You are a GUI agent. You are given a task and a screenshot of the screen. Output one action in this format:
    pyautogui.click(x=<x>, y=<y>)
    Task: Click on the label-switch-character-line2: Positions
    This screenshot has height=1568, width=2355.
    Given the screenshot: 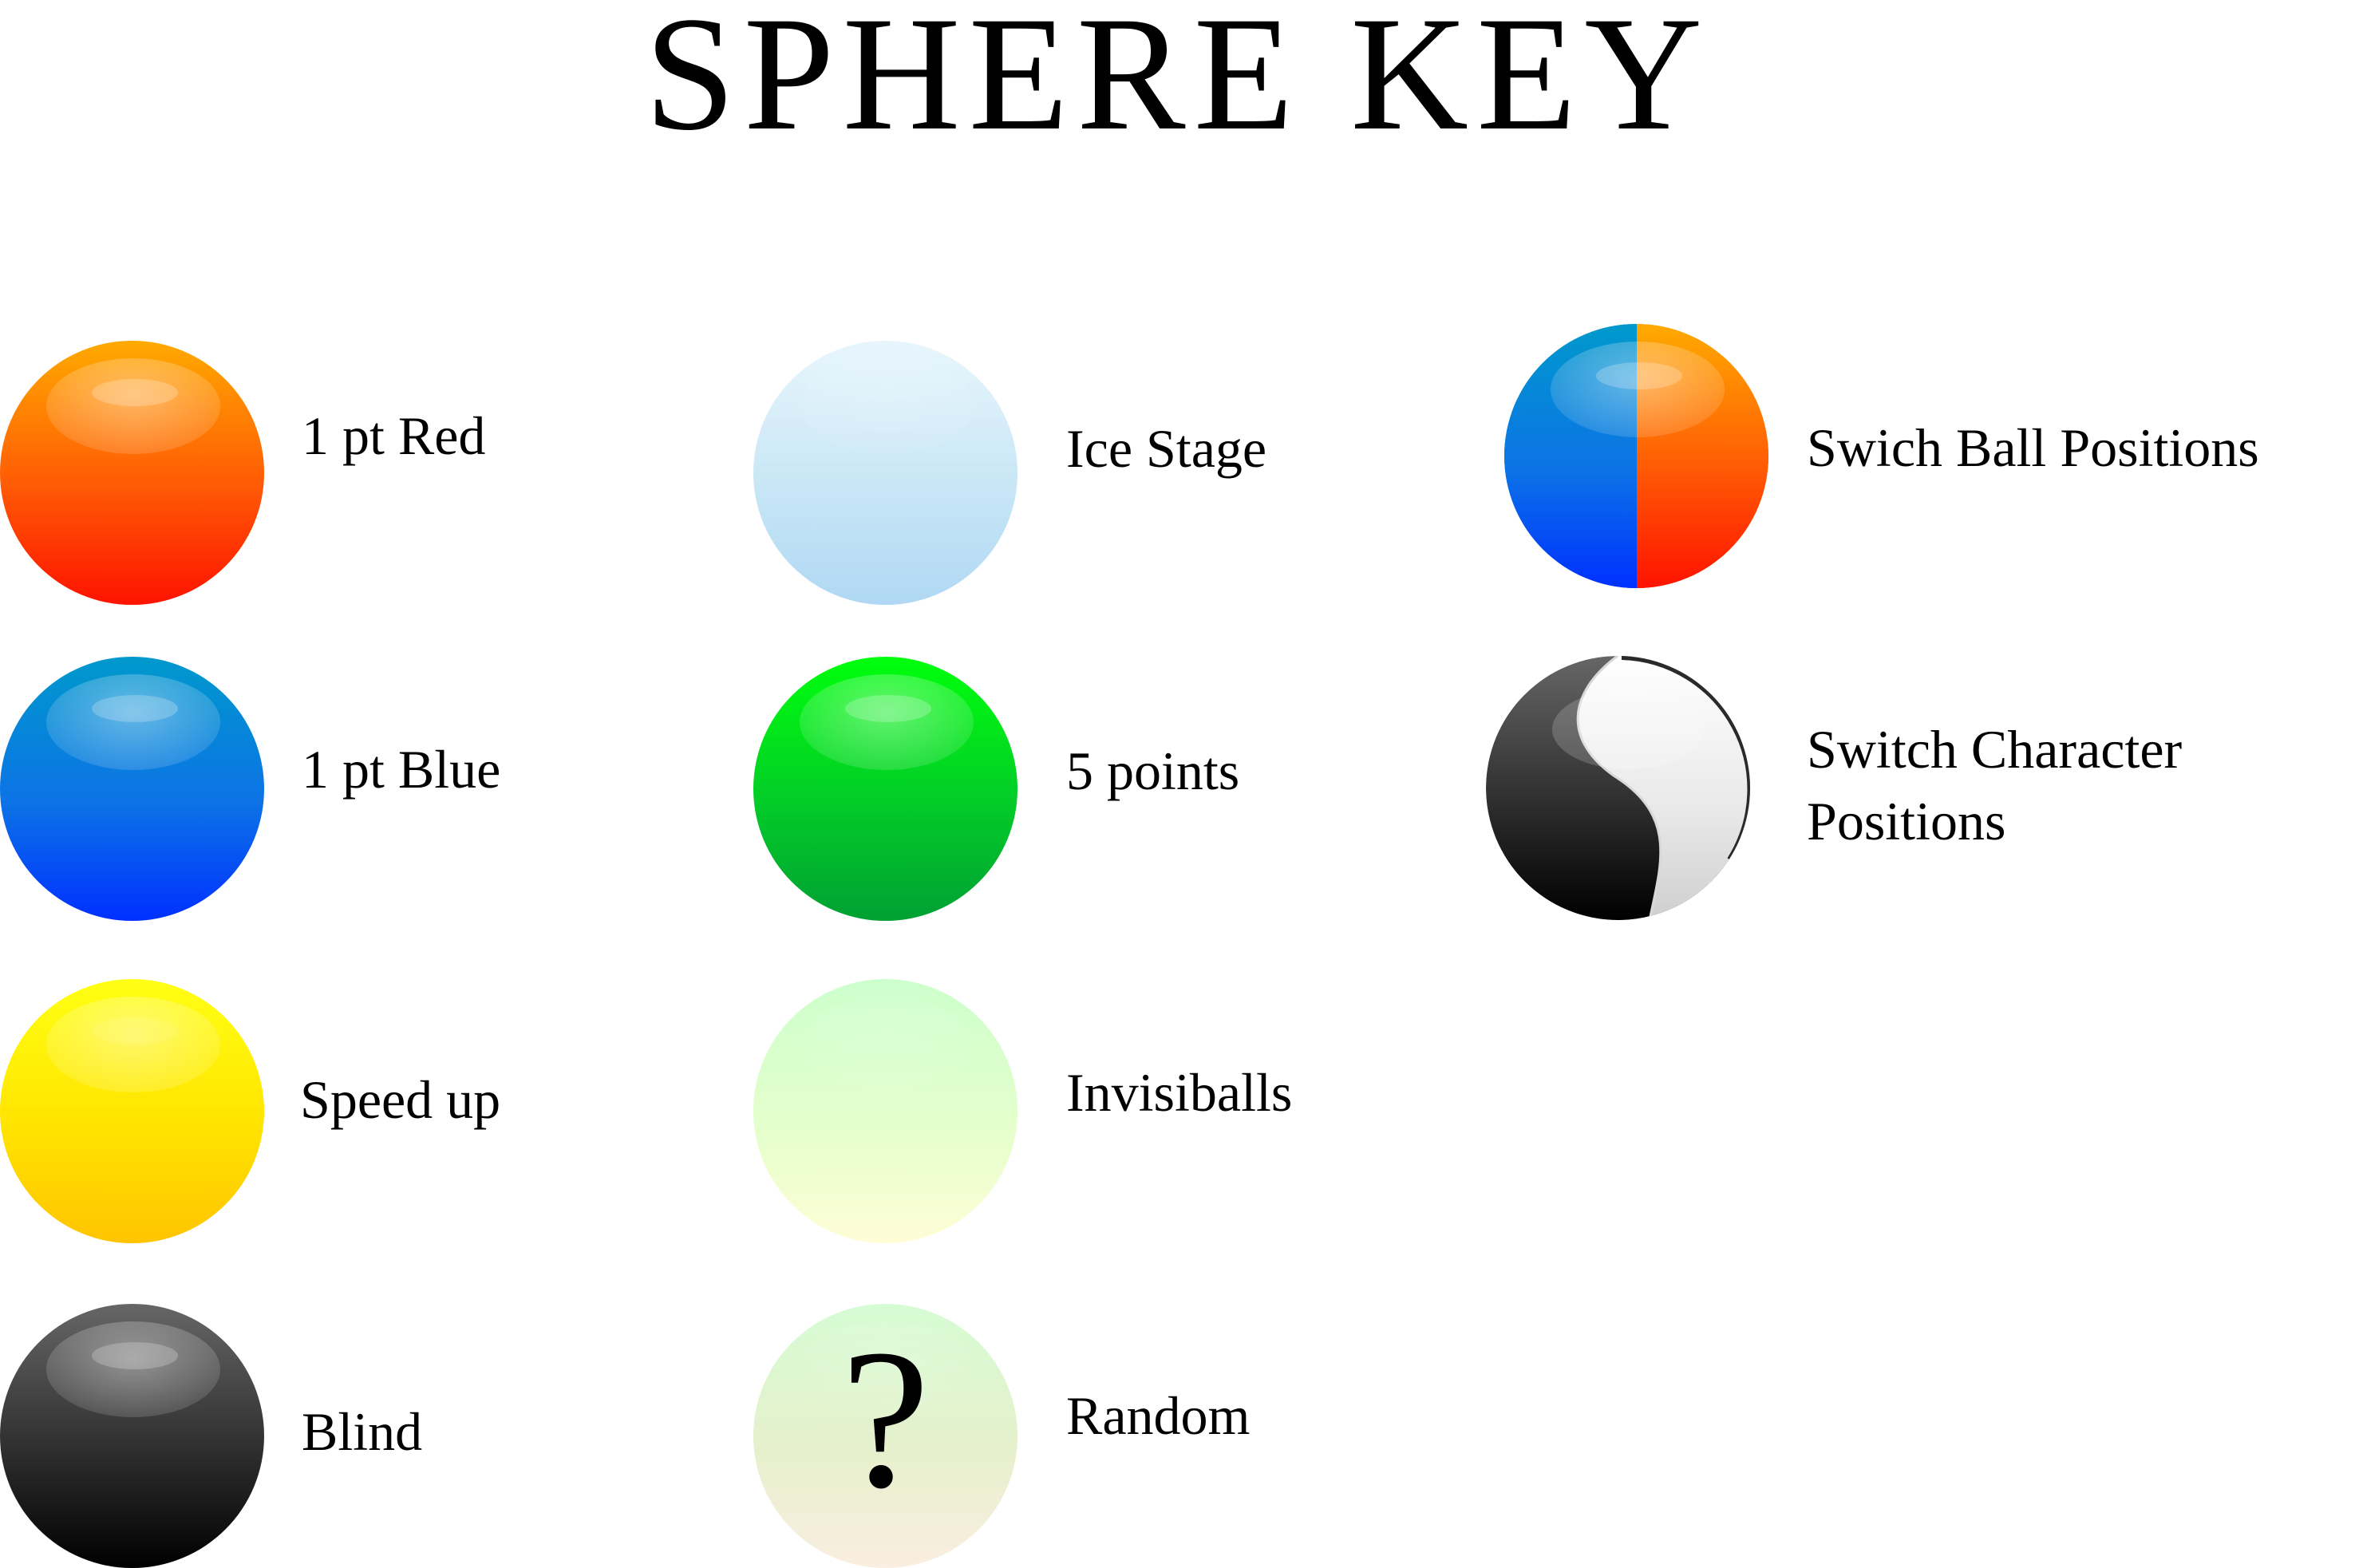 What is the action you would take?
    pyautogui.click(x=1907, y=821)
    